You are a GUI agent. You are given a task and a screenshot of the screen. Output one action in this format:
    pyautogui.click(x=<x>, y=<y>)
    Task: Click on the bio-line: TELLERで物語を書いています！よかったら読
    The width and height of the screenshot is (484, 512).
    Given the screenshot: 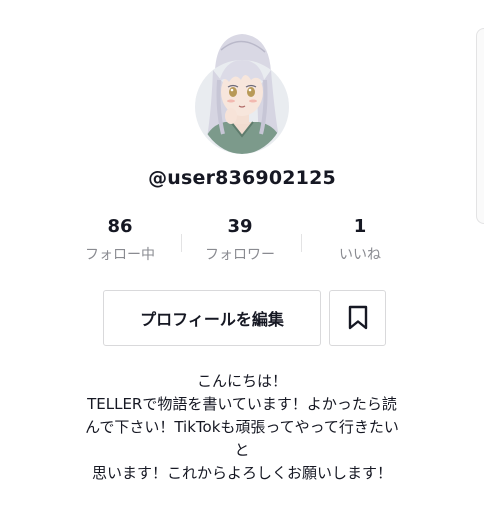 What is the action you would take?
    pyautogui.click(x=242, y=404)
    